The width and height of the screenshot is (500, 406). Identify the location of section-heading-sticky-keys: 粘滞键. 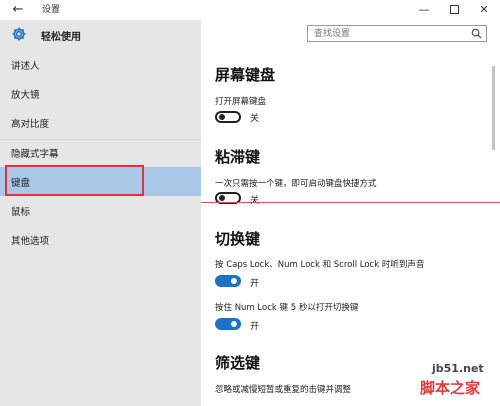
(238, 157).